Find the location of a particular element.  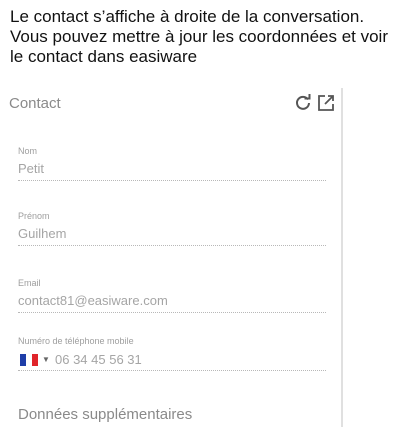

refresh-icon is located at coordinates (303, 103).